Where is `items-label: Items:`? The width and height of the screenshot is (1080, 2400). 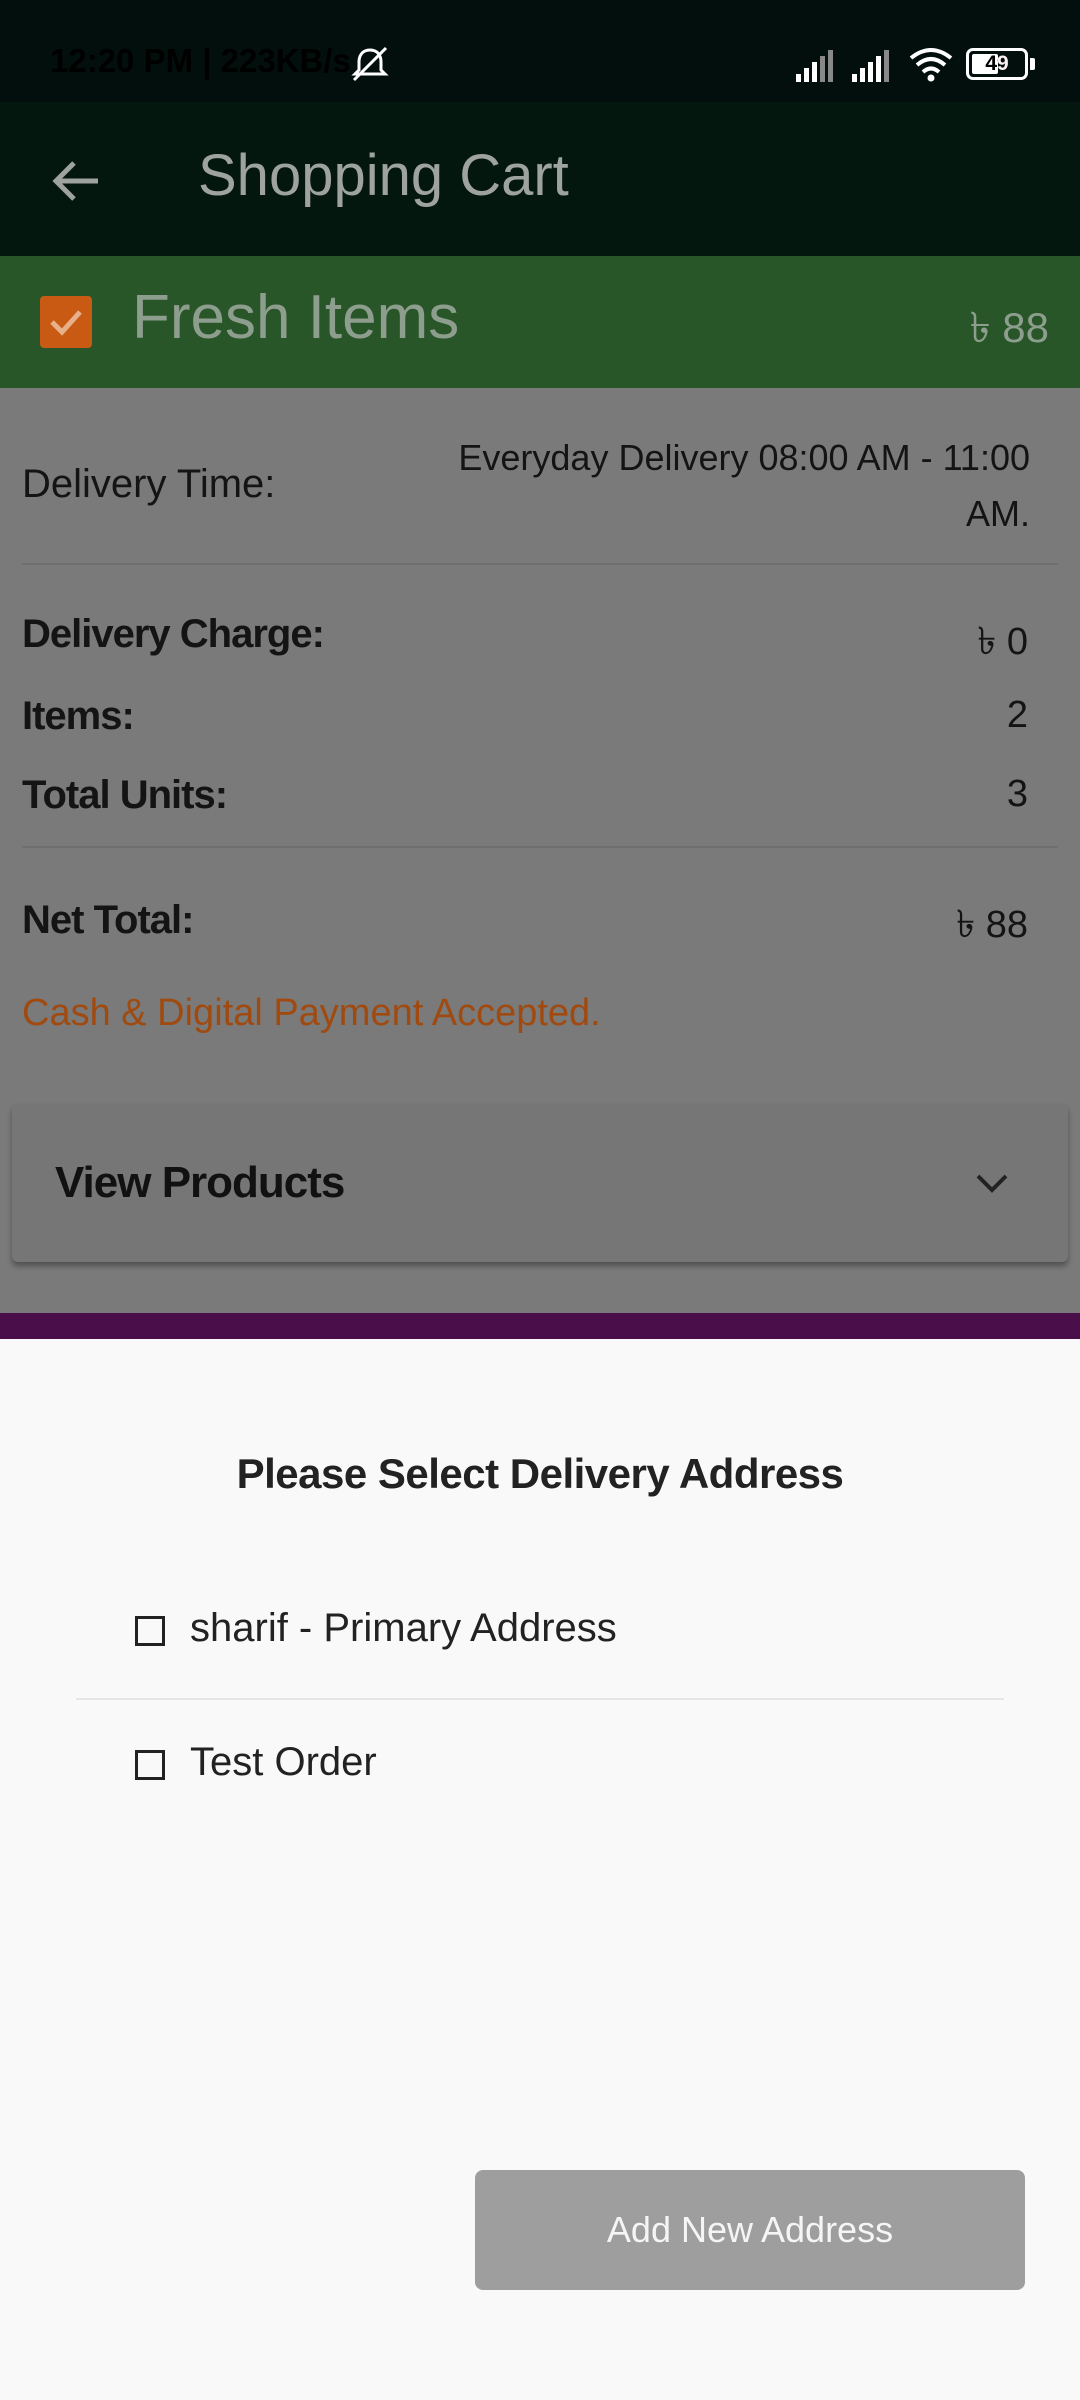
items-label: Items: is located at coordinates (78, 716).